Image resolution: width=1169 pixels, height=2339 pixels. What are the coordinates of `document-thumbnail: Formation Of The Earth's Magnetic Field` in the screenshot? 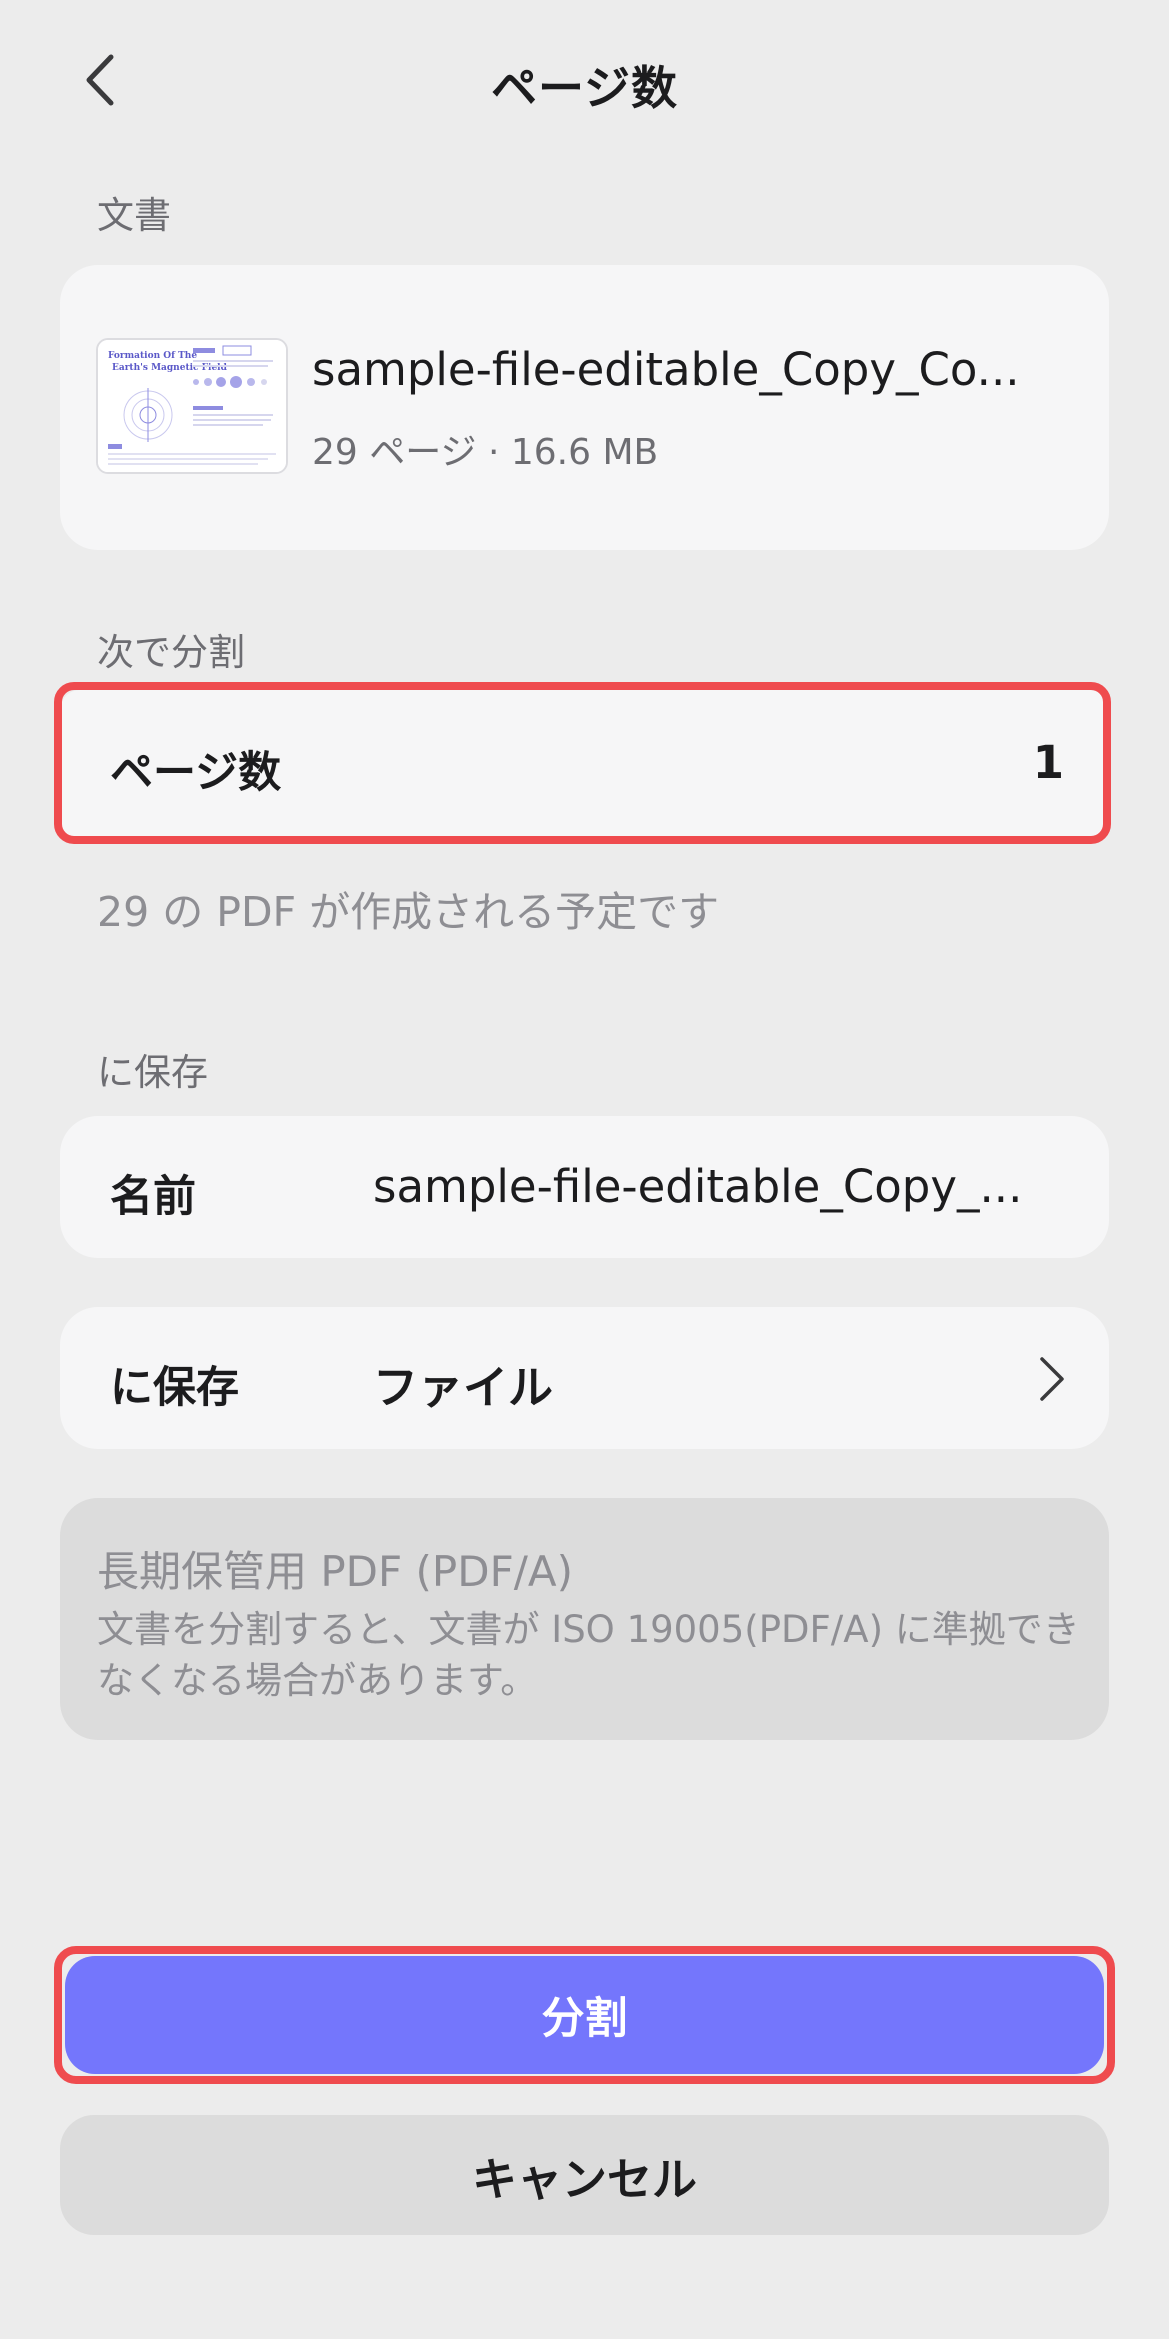 It's located at (192, 406).